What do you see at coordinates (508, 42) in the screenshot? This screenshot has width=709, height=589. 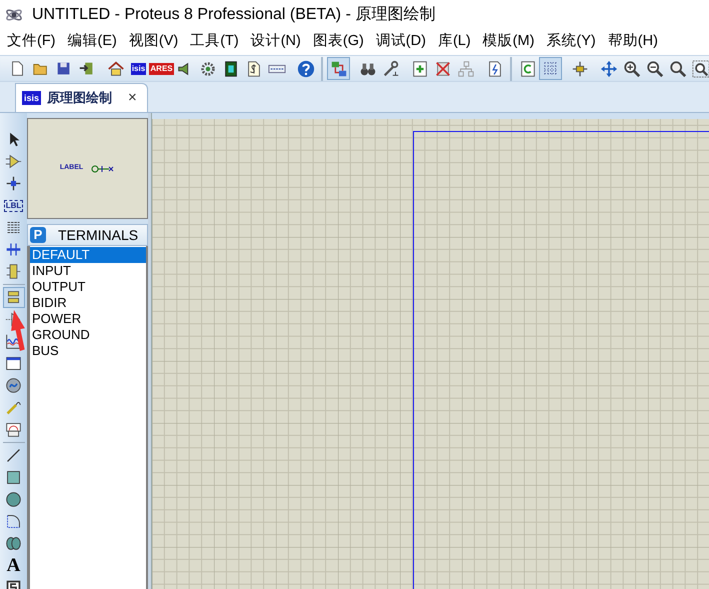 I see `menu-item: 模版(M)` at bounding box center [508, 42].